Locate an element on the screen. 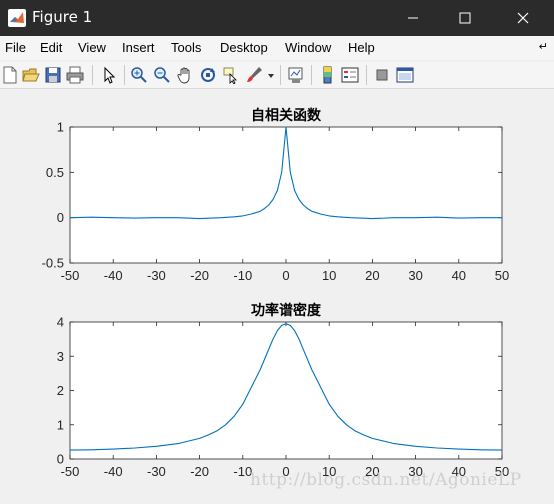  y-tick-label: 2 is located at coordinates (60, 390).